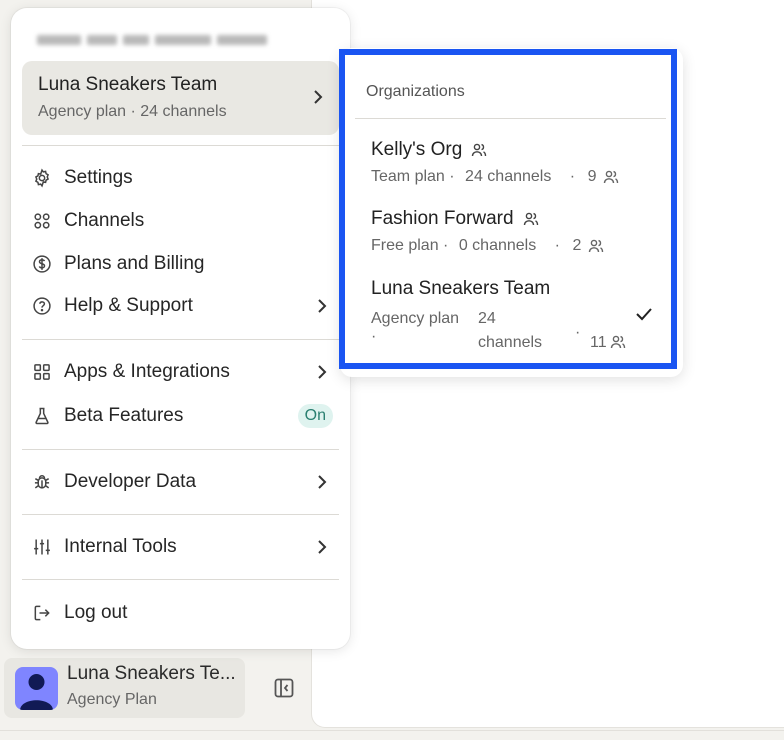 The image size is (784, 740). I want to click on org-plan: Team plan ·, so click(413, 176).